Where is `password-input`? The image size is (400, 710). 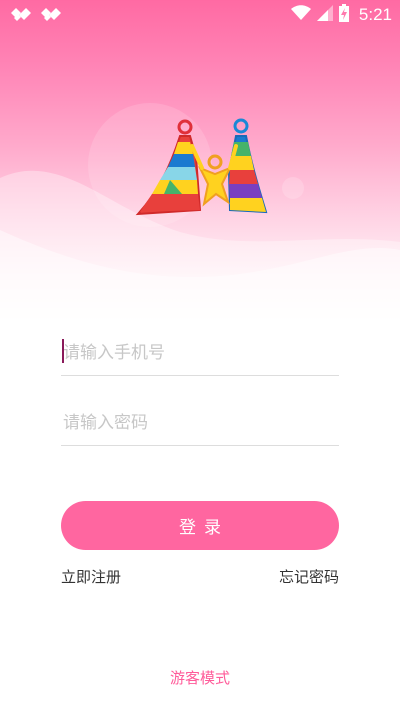 password-input is located at coordinates (200, 422).